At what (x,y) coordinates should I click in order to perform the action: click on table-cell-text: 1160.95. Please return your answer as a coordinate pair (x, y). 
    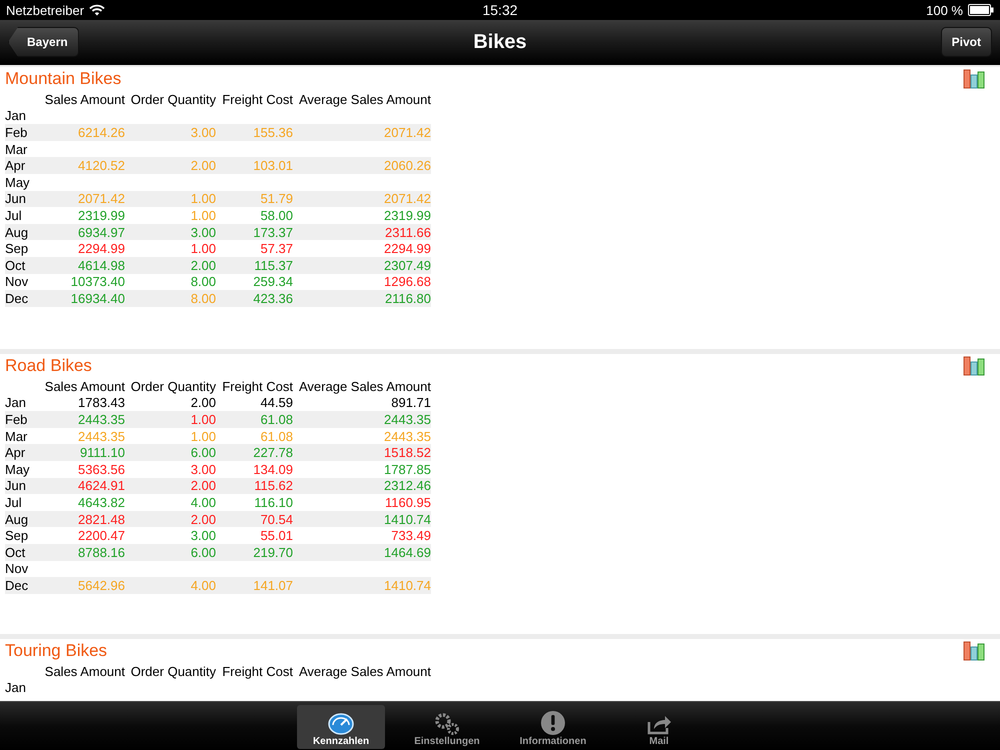
    Looking at the image, I should click on (407, 502).